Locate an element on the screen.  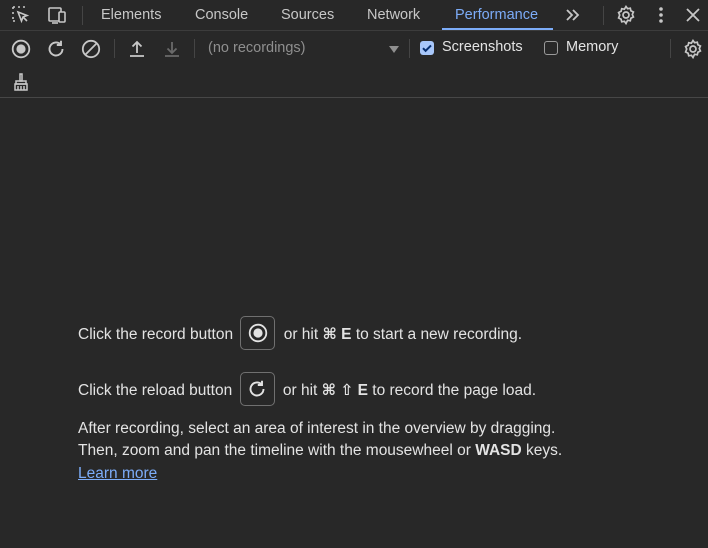
inspect-element-icon is located at coordinates (21, 15).